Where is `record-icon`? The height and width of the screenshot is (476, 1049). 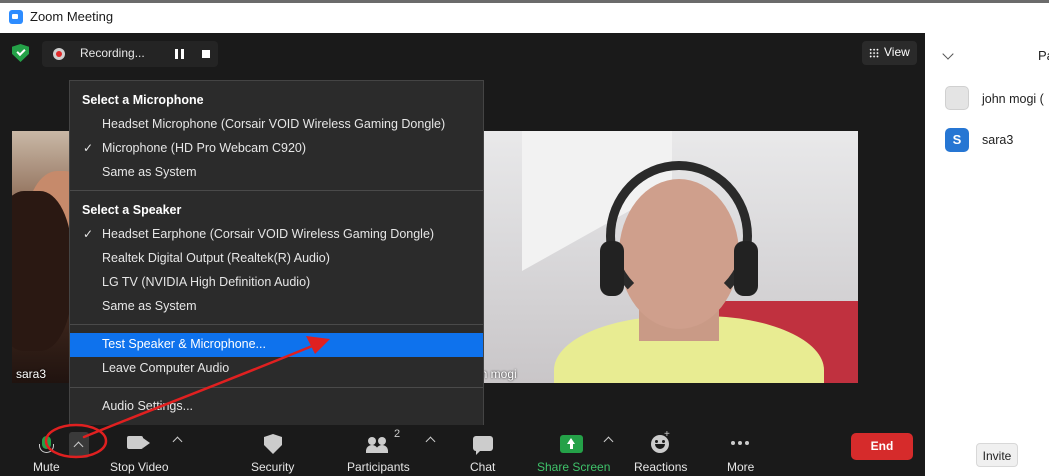
record-icon is located at coordinates (59, 54).